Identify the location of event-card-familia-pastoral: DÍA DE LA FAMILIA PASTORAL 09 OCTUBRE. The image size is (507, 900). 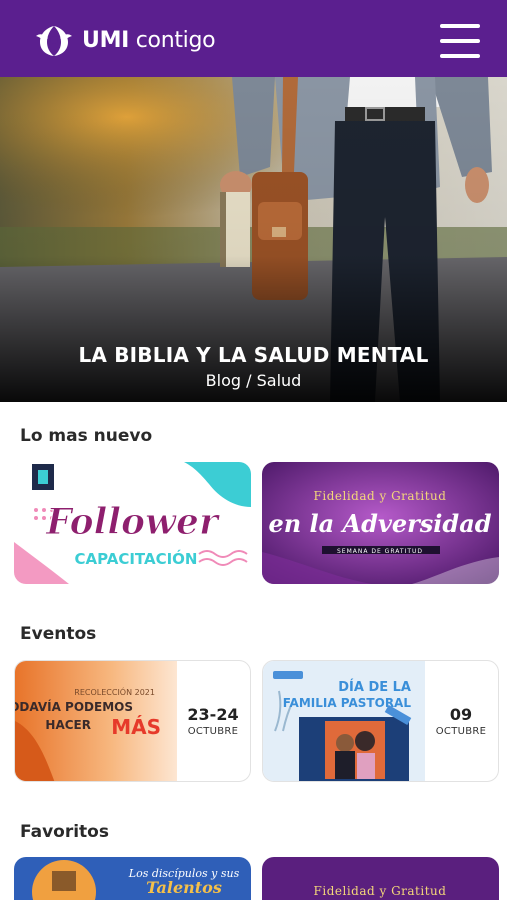
(380, 721).